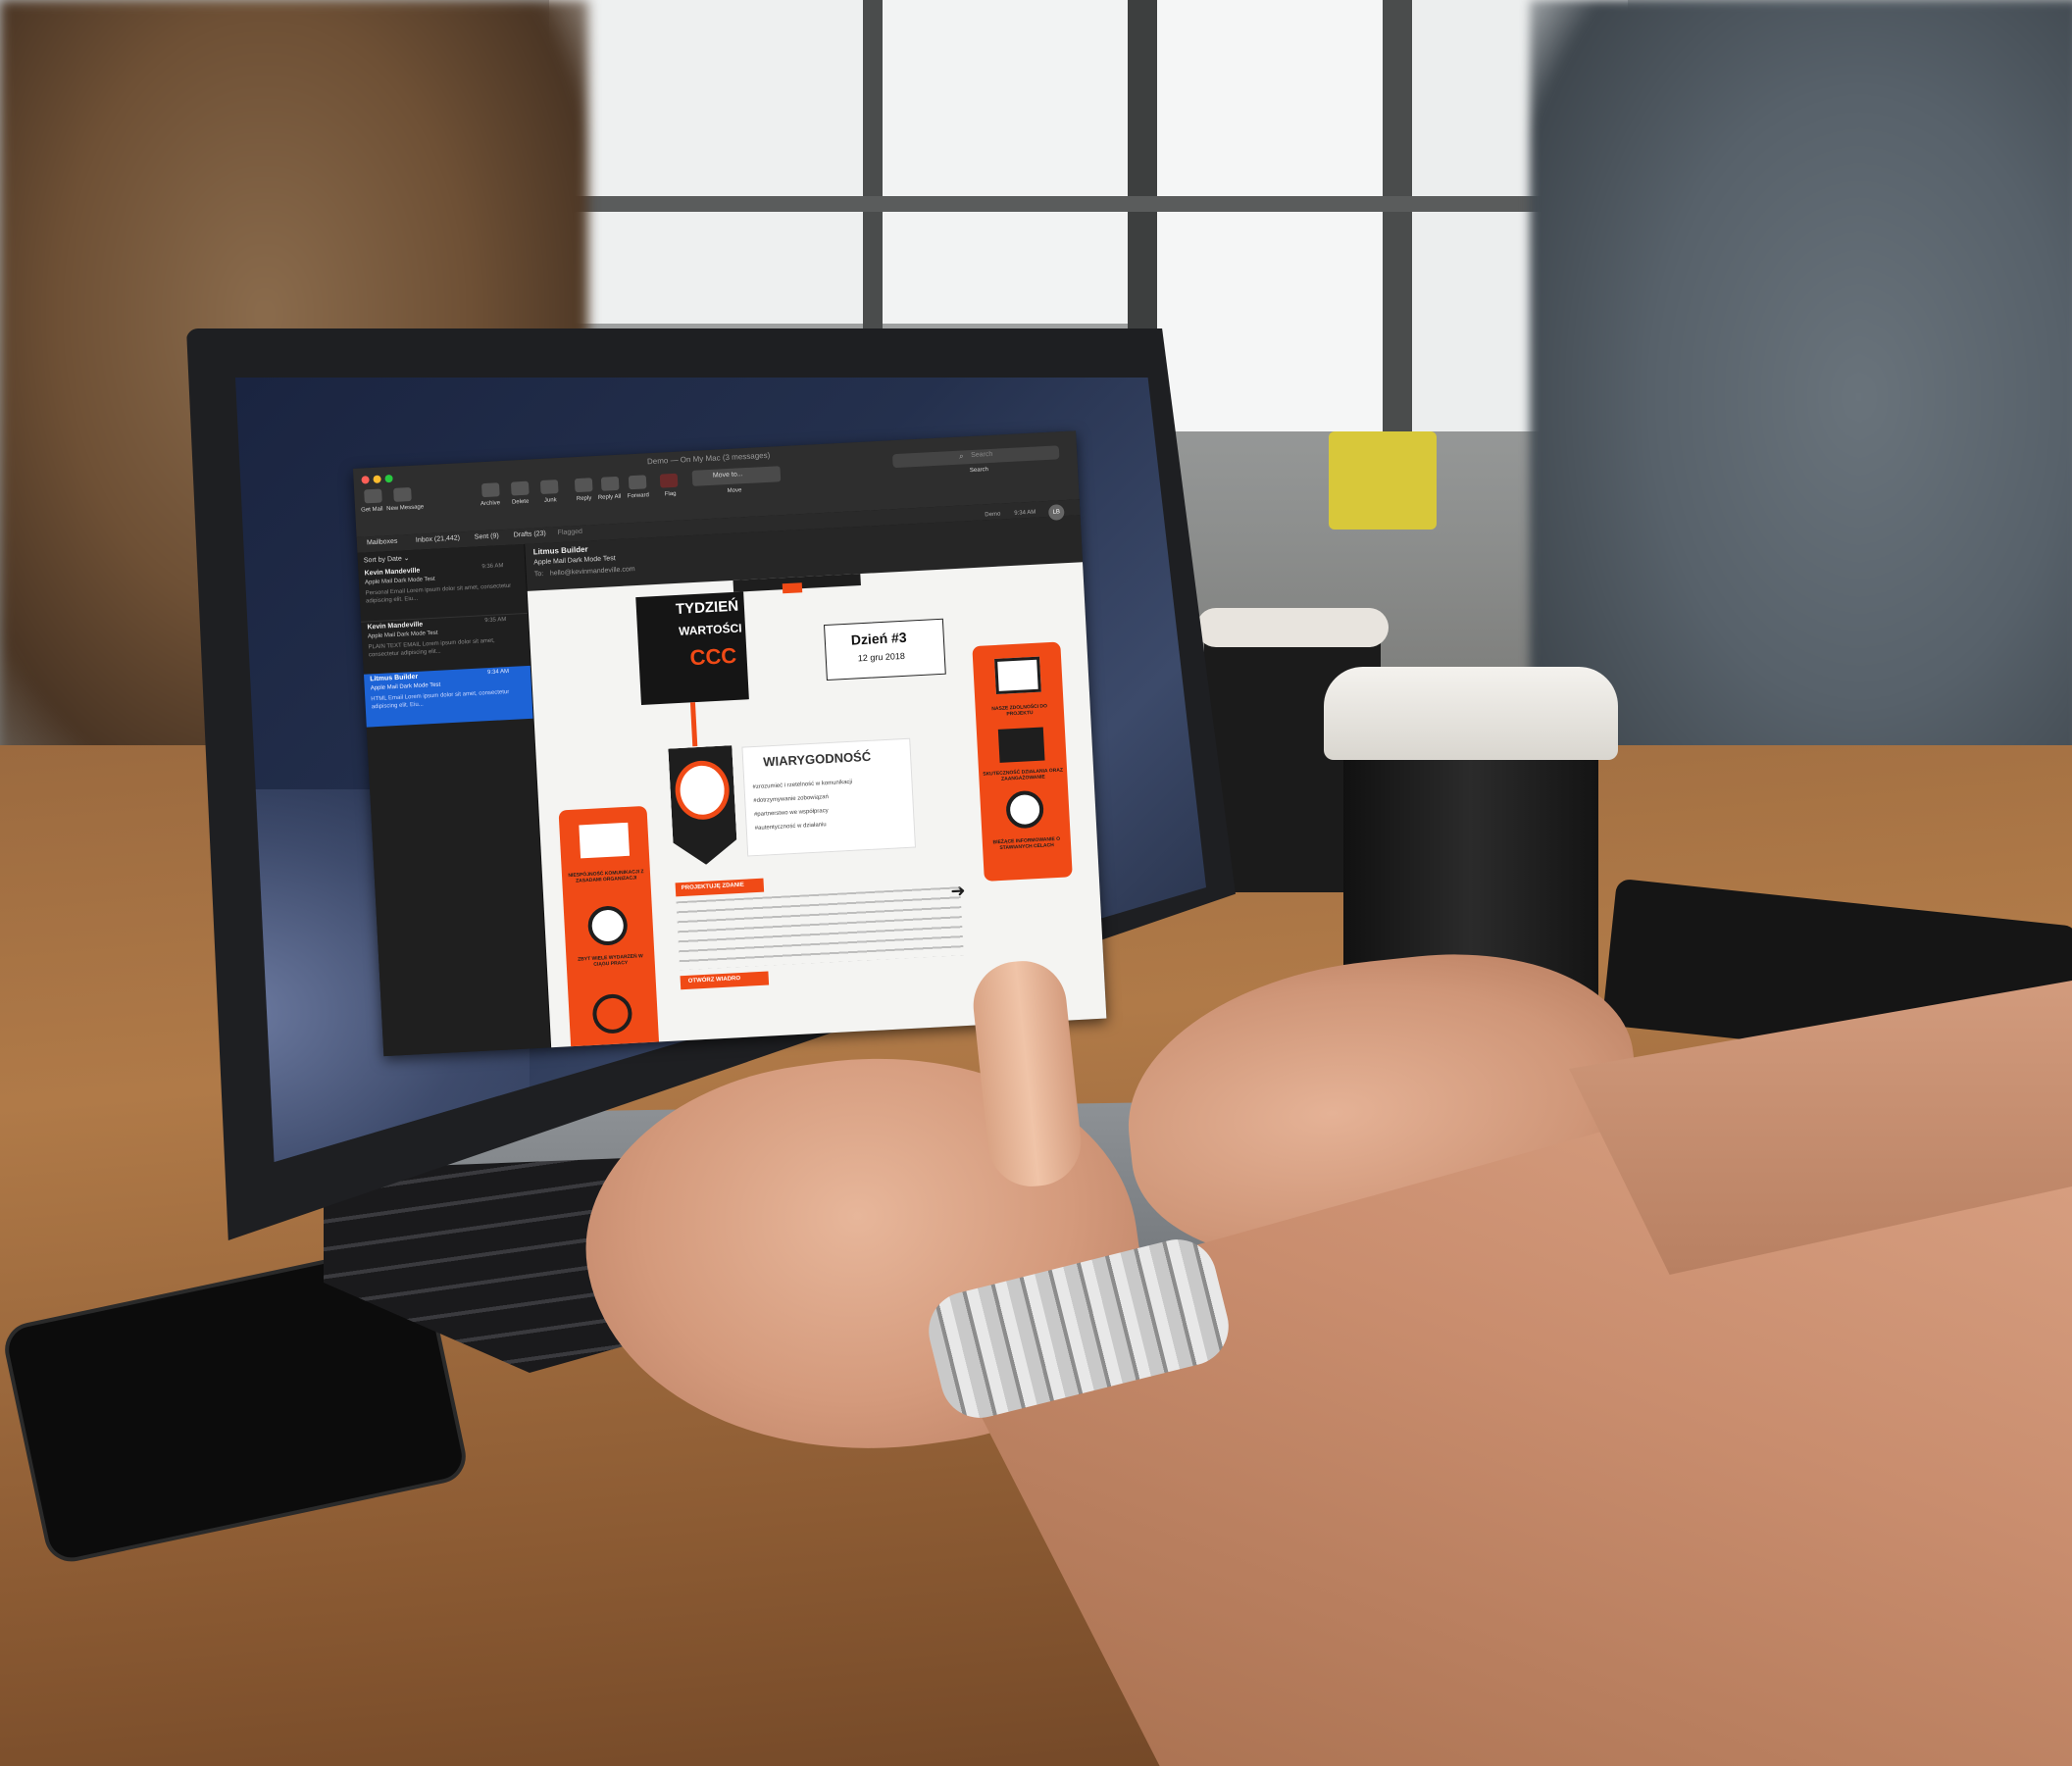  I want to click on title-line2: WARTOŚCI, so click(710, 630).